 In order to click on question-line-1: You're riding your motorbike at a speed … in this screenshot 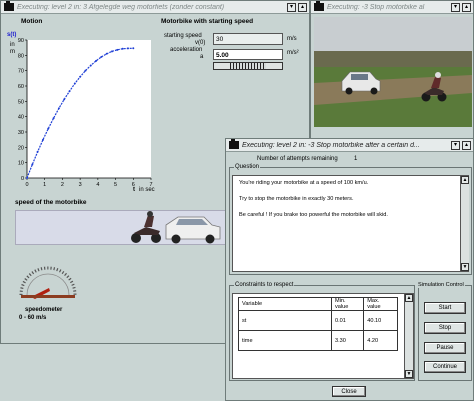, I will do `click(304, 183)`.